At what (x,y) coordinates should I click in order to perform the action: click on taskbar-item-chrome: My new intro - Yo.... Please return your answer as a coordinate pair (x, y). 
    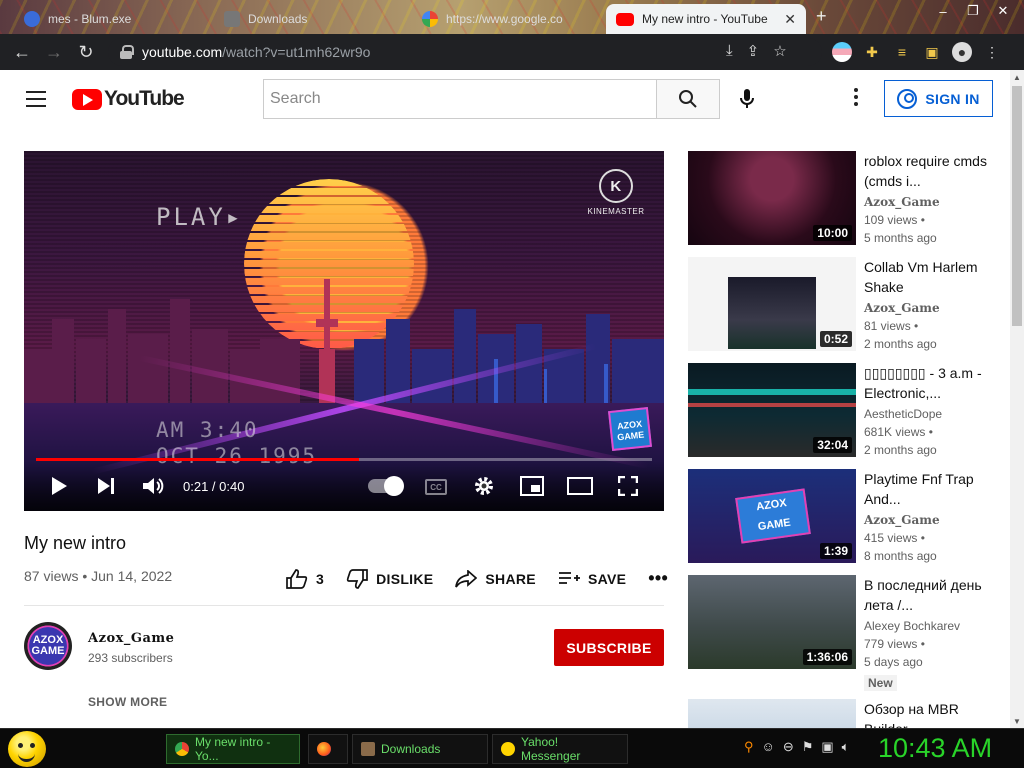
    Looking at the image, I should click on (233, 749).